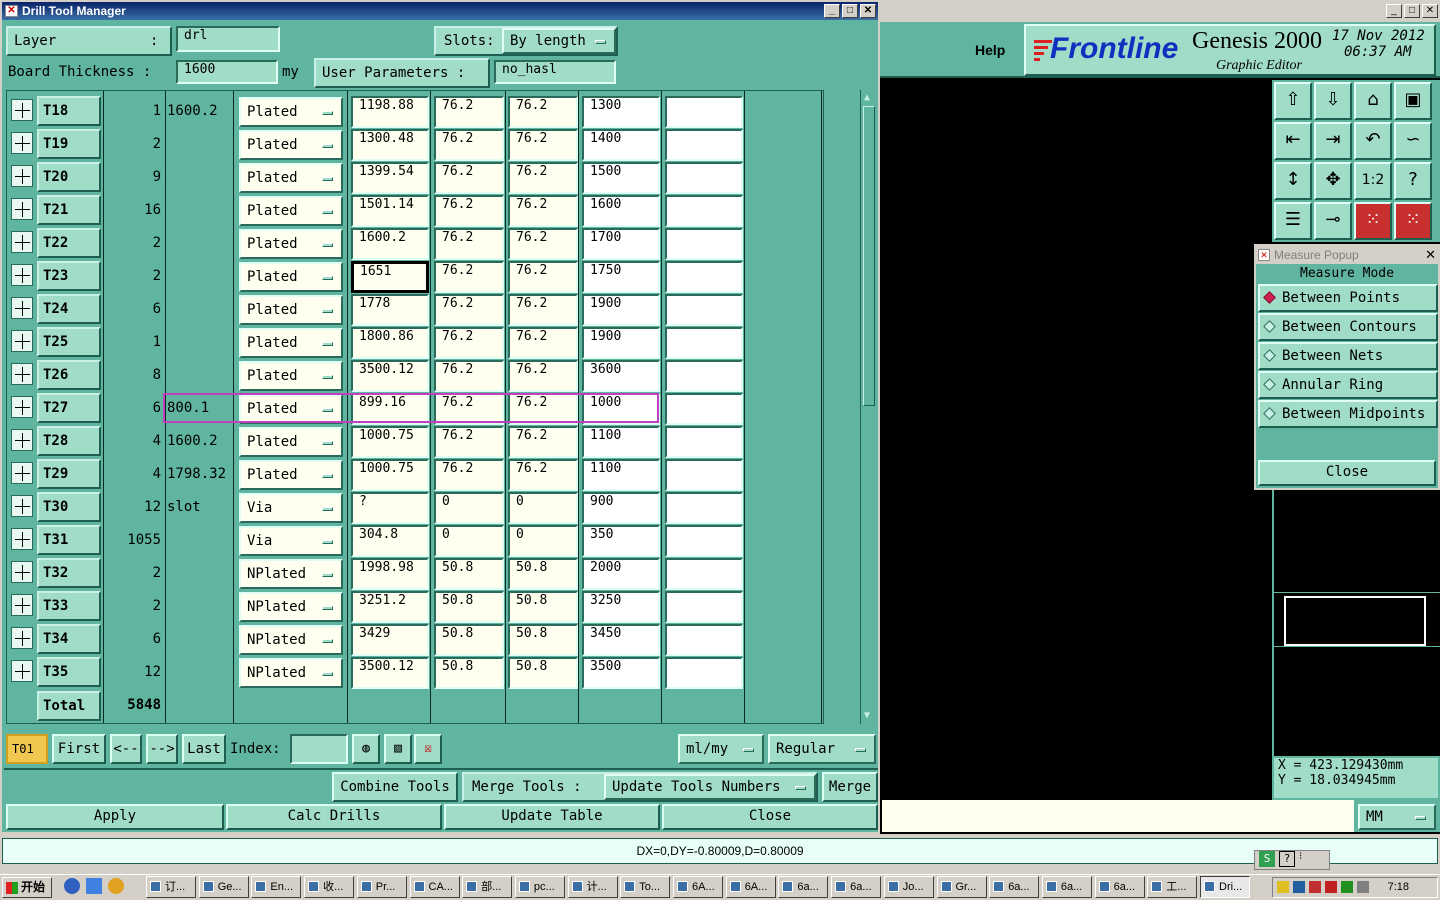 This screenshot has height=900, width=1440. What do you see at coordinates (390, 640) in the screenshot?
I see `finish-size-input: 3429` at bounding box center [390, 640].